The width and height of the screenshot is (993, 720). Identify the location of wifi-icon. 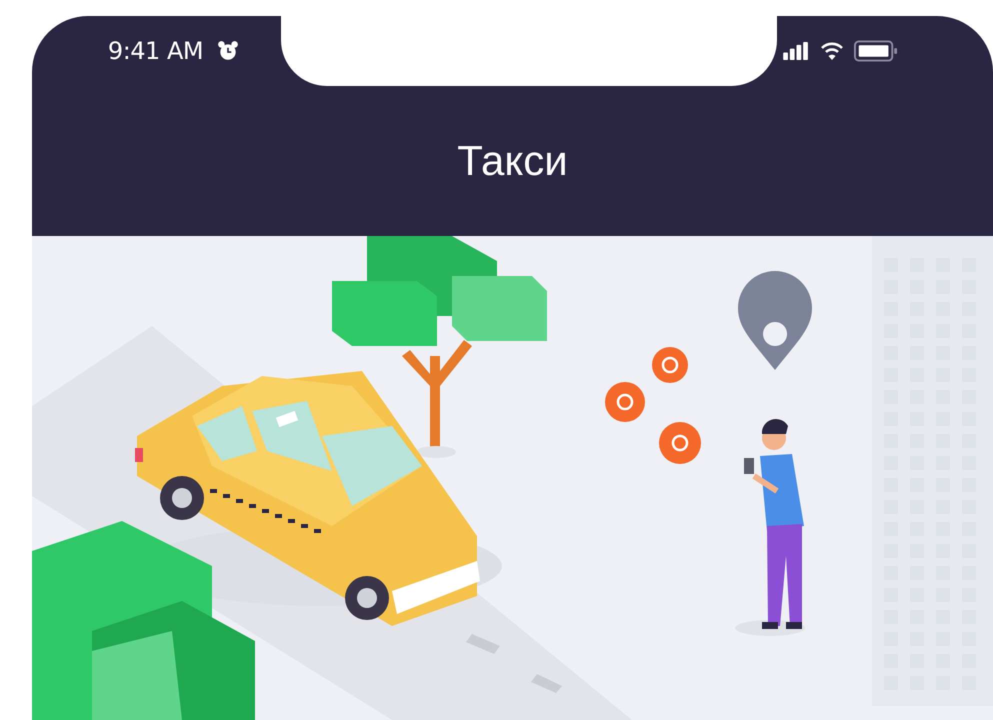
(832, 51).